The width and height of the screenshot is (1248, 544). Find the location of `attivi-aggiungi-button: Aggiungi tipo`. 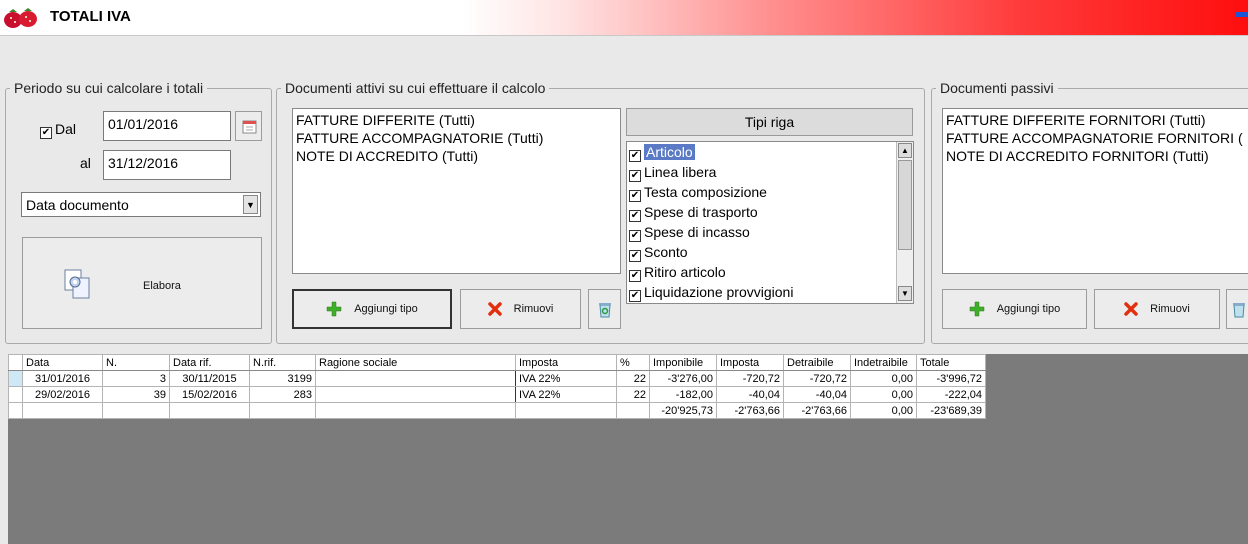

attivi-aggiungi-button: Aggiungi tipo is located at coordinates (372, 309).